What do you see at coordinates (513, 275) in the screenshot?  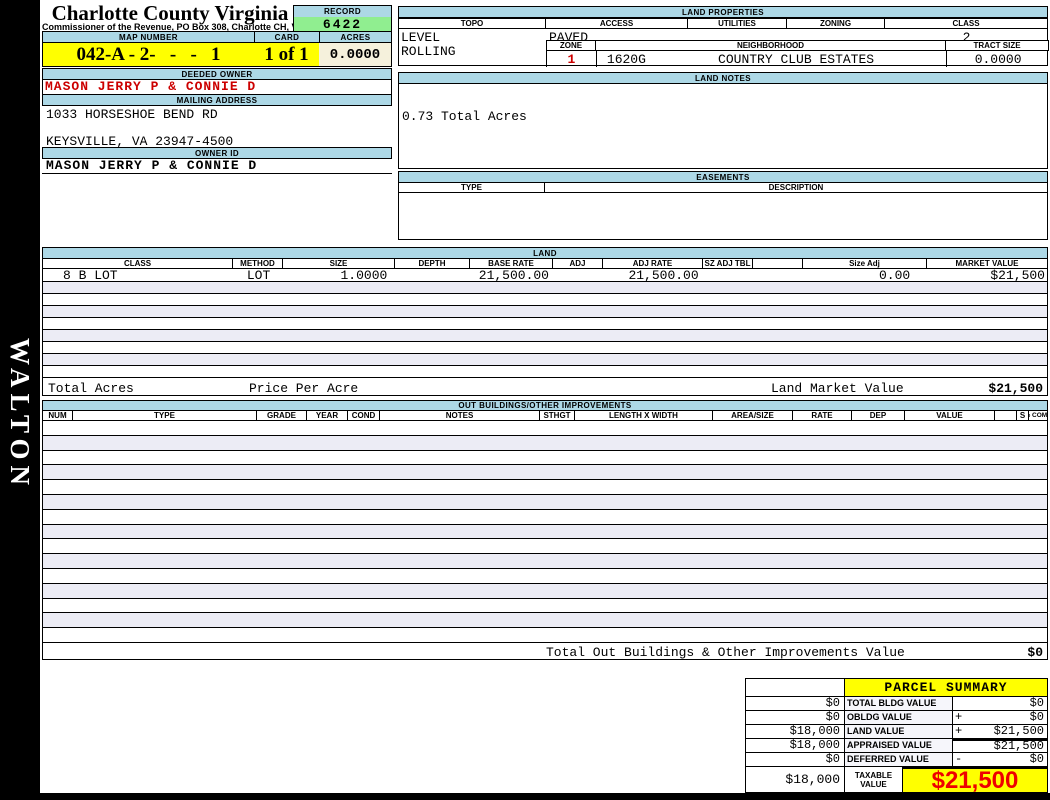 I see `land-base-rate-value: 21,500.00` at bounding box center [513, 275].